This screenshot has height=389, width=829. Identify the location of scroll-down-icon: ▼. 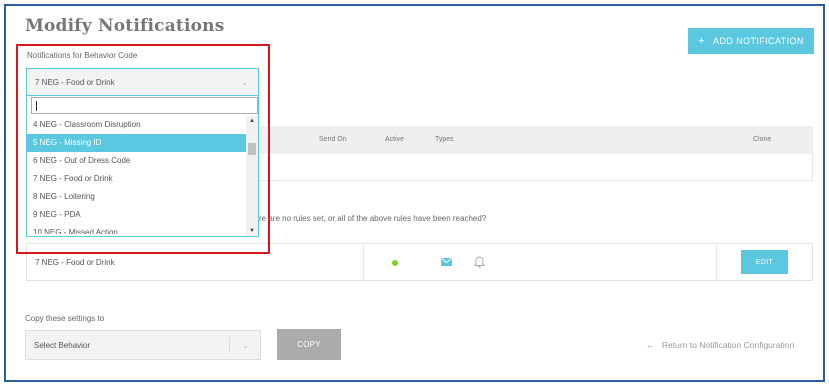
(252, 231).